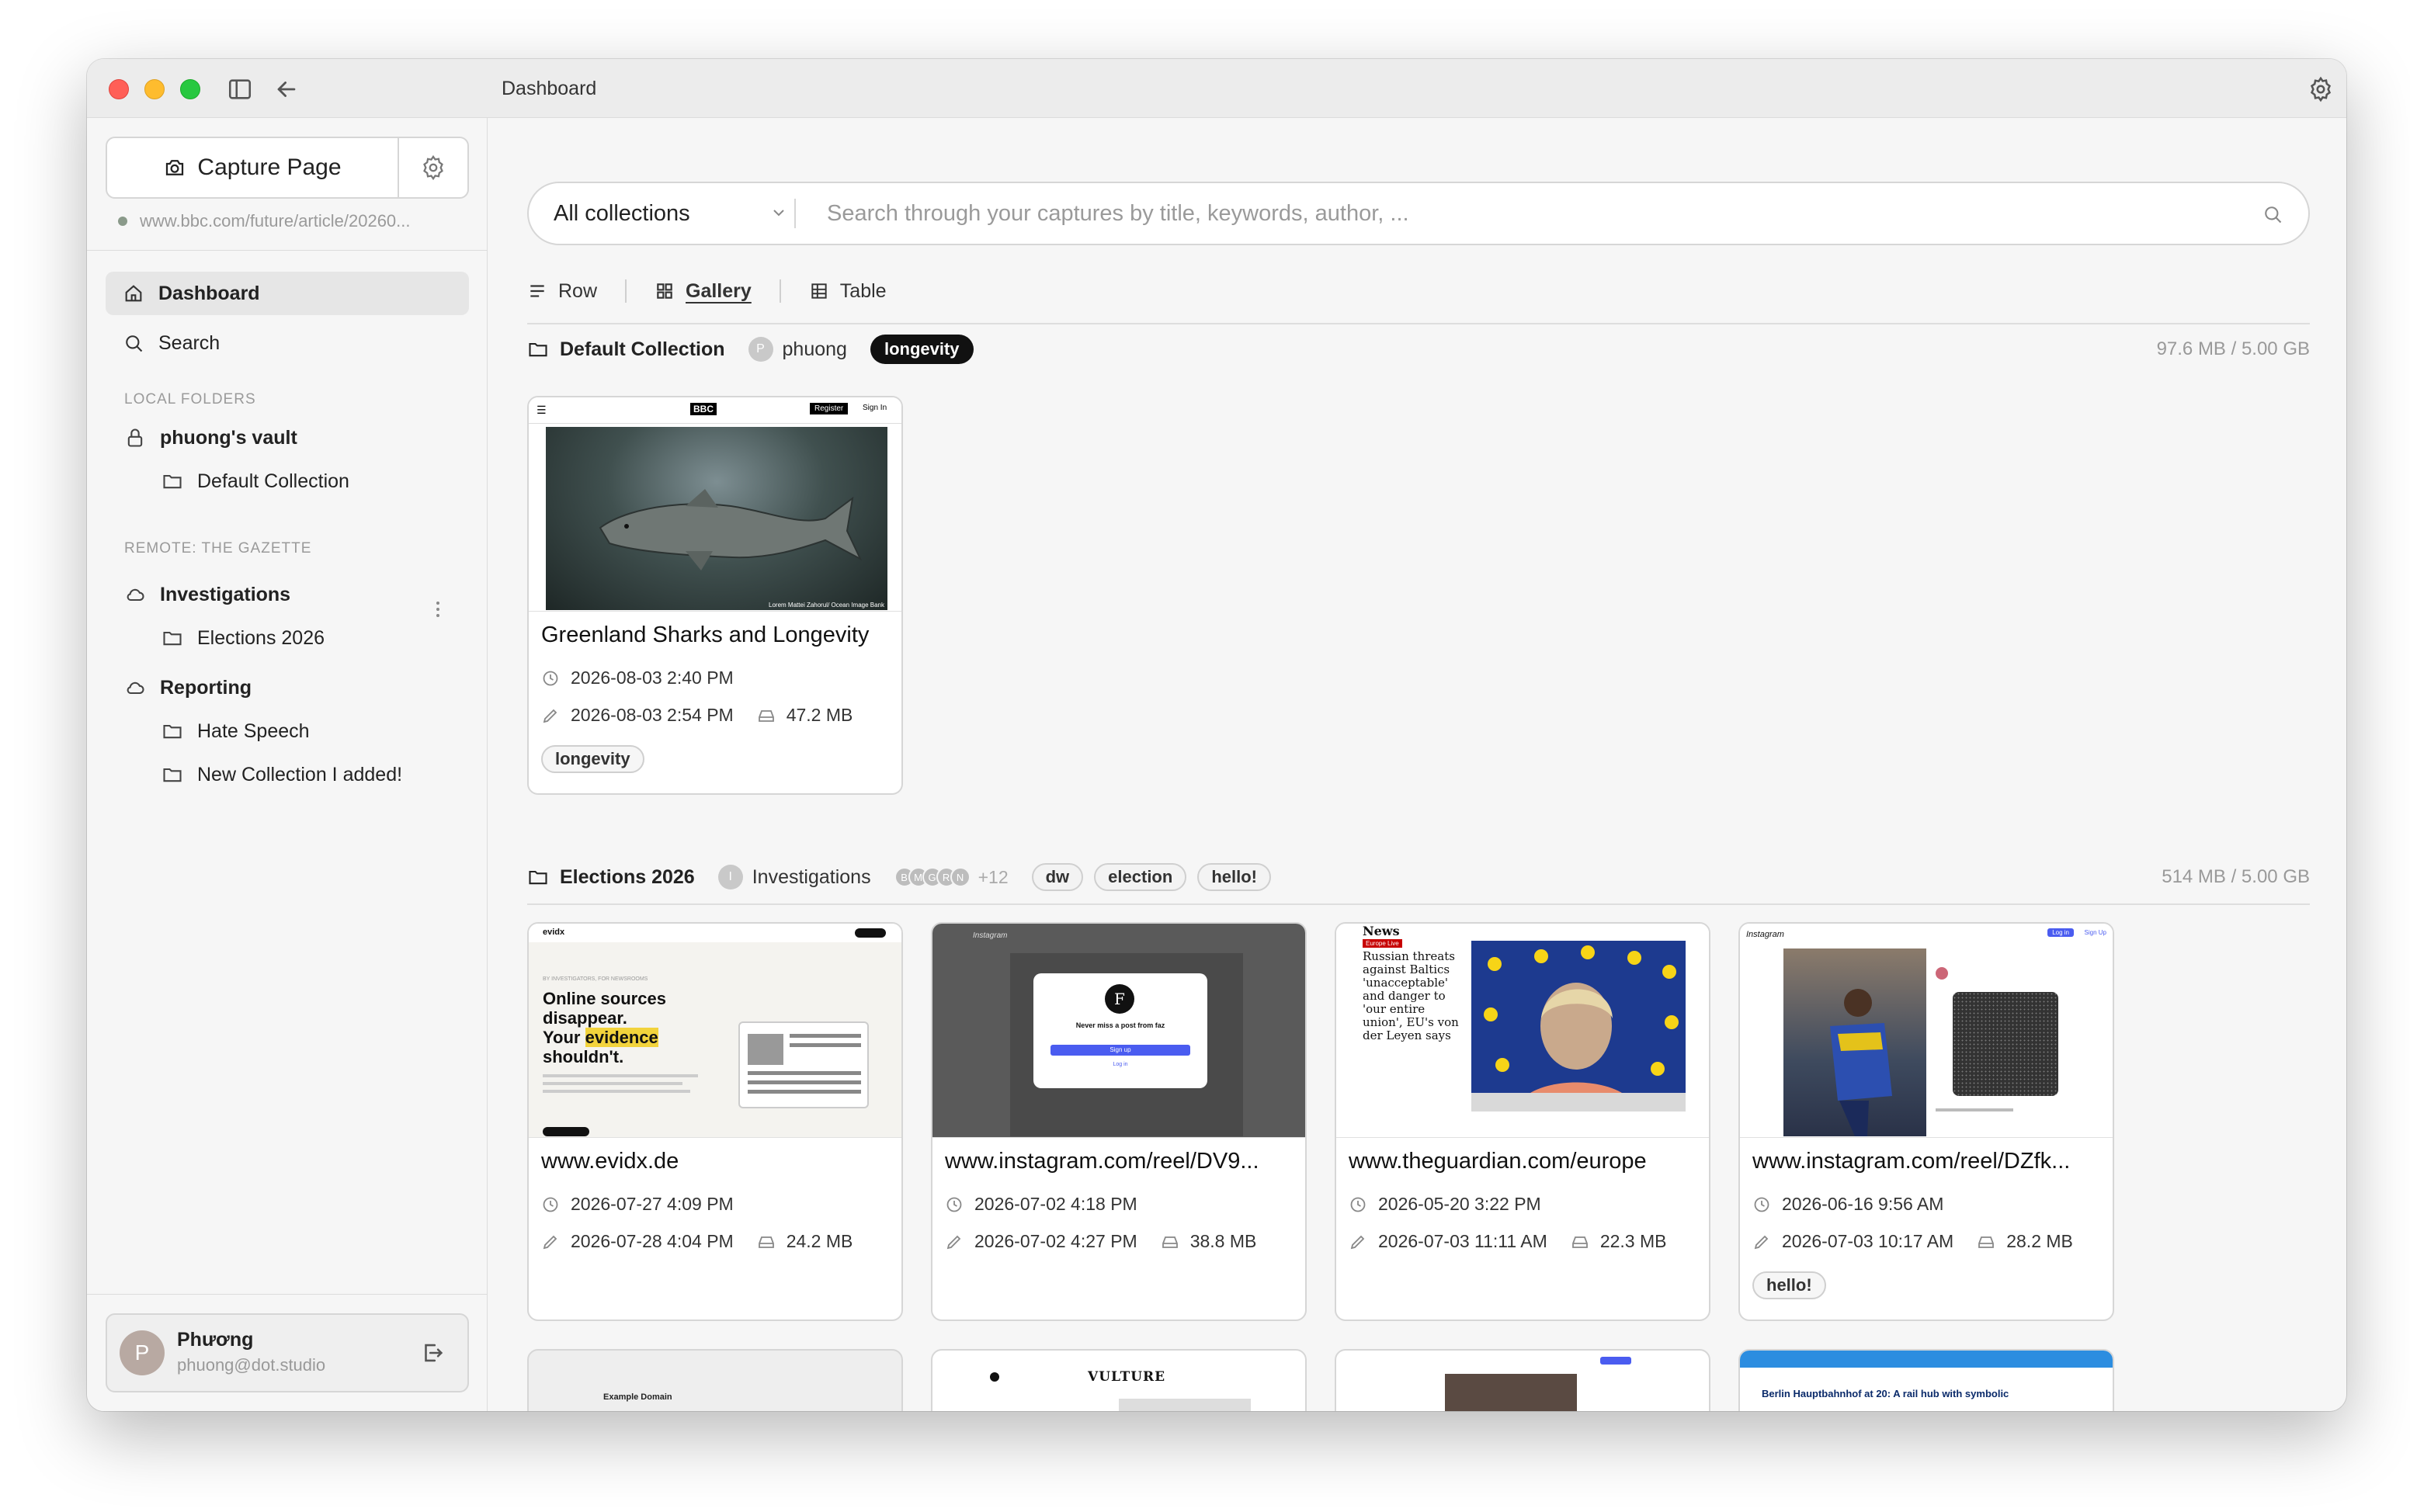 The width and height of the screenshot is (2410, 1512). Describe the element at coordinates (432, 1353) in the screenshot. I see `logout-icon` at that location.